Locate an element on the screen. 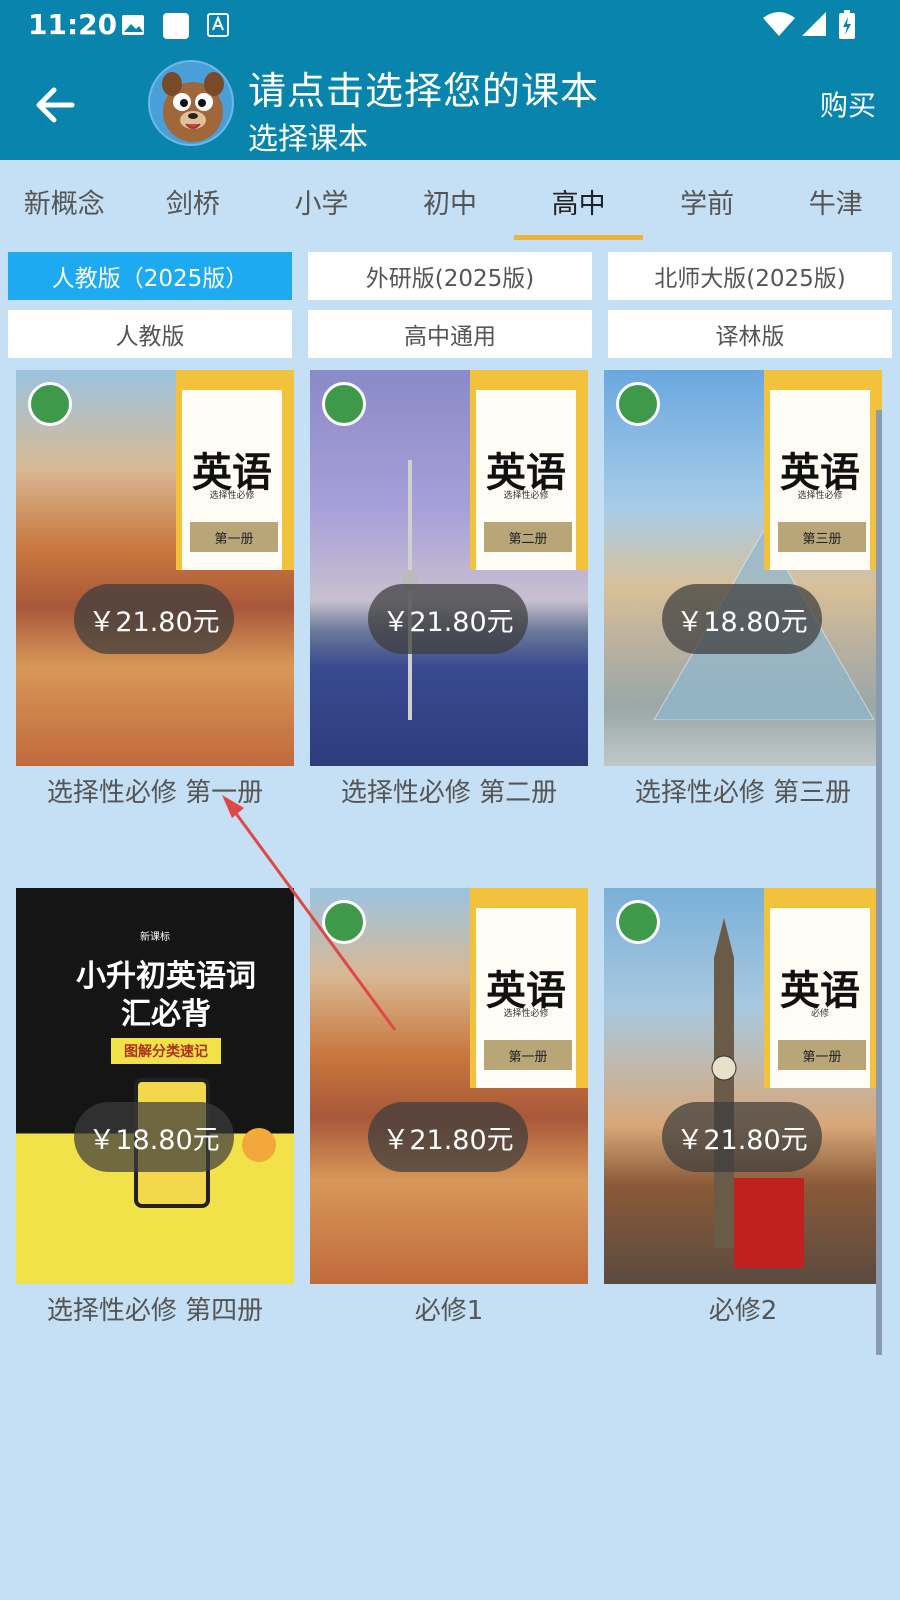  book-cover: 英语 必修 第一册 ￥21.80元 is located at coordinates (743, 1086).